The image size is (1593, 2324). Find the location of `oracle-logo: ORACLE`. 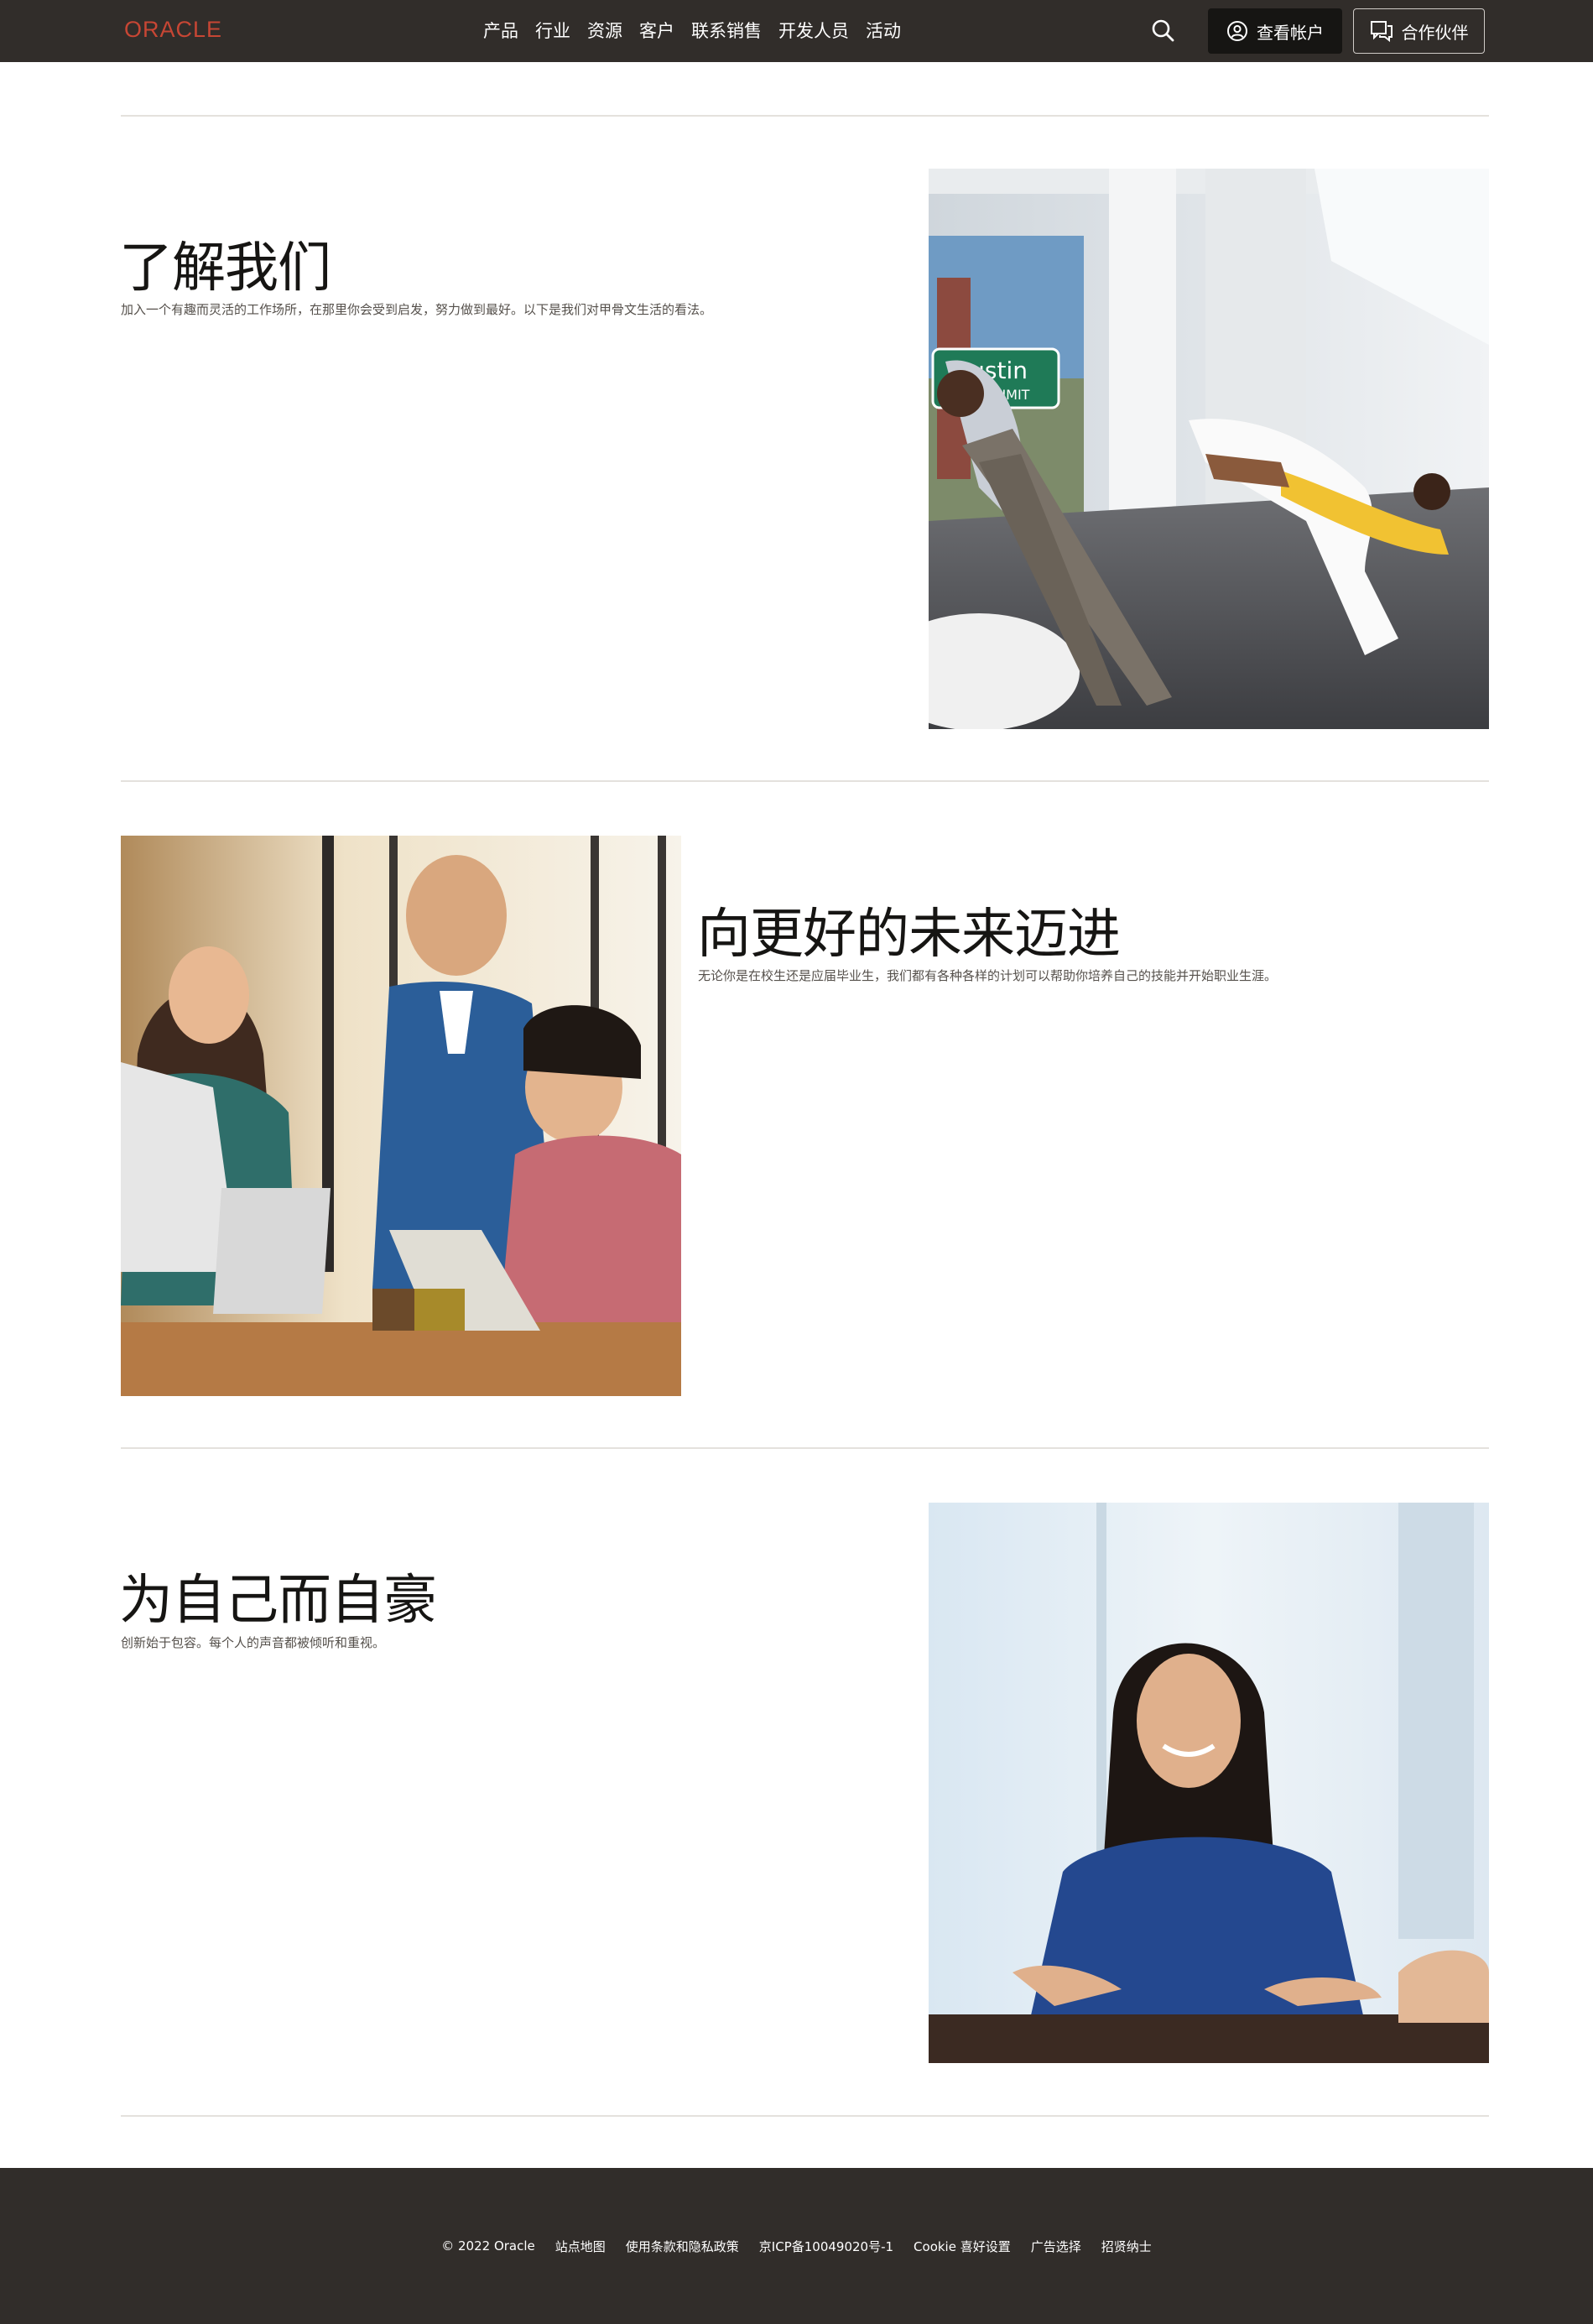

oracle-logo: ORACLE is located at coordinates (191, 30).